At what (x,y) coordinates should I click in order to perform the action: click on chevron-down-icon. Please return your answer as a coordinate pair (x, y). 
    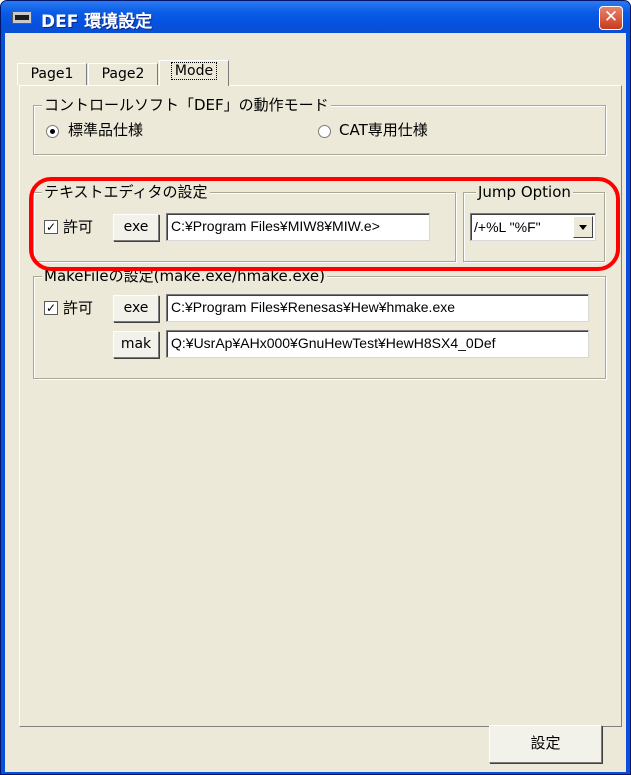
    Looking at the image, I should click on (583, 227).